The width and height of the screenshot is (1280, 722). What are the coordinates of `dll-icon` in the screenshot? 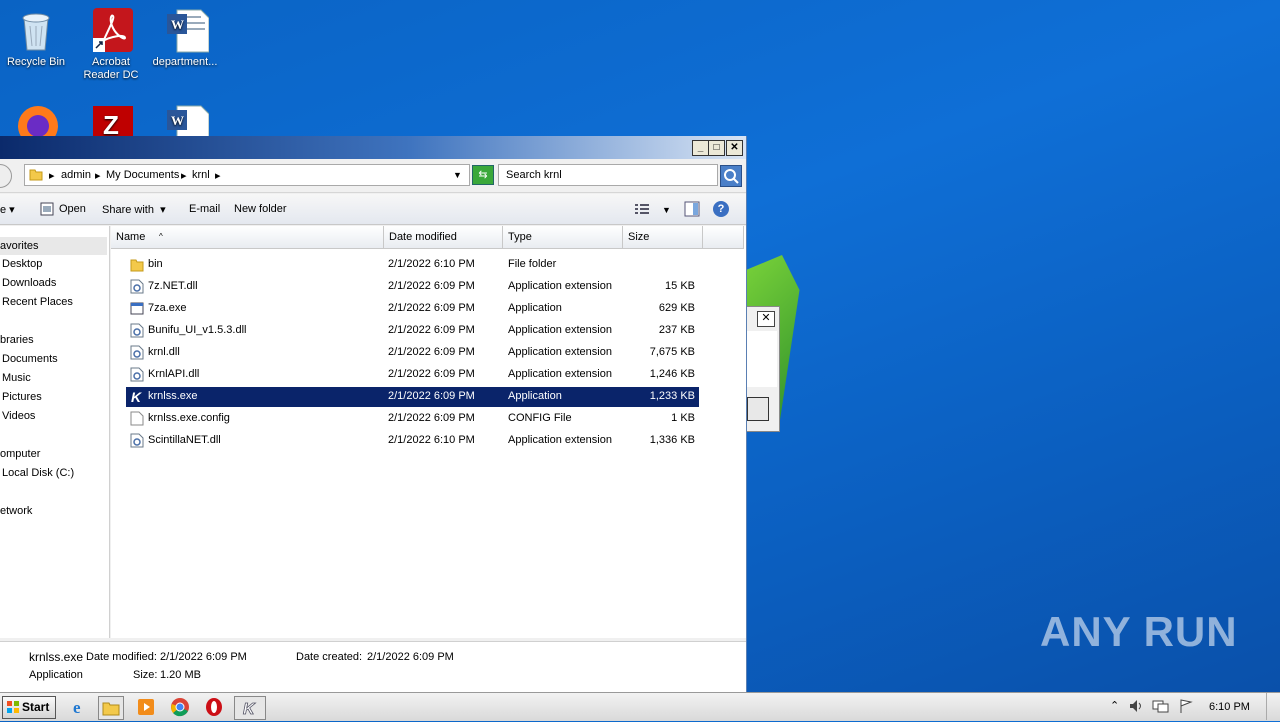 It's located at (137, 286).